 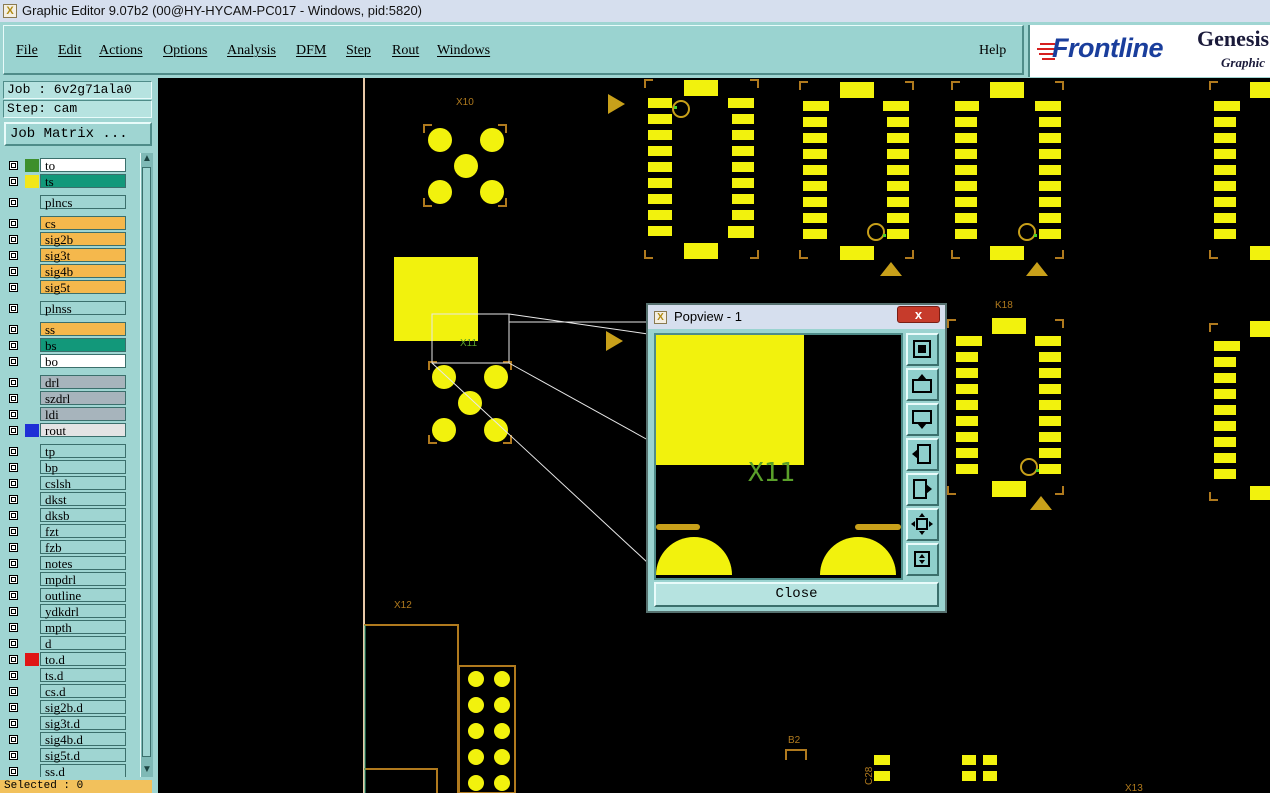 I want to click on layer-label: fzt, so click(x=83, y=531).